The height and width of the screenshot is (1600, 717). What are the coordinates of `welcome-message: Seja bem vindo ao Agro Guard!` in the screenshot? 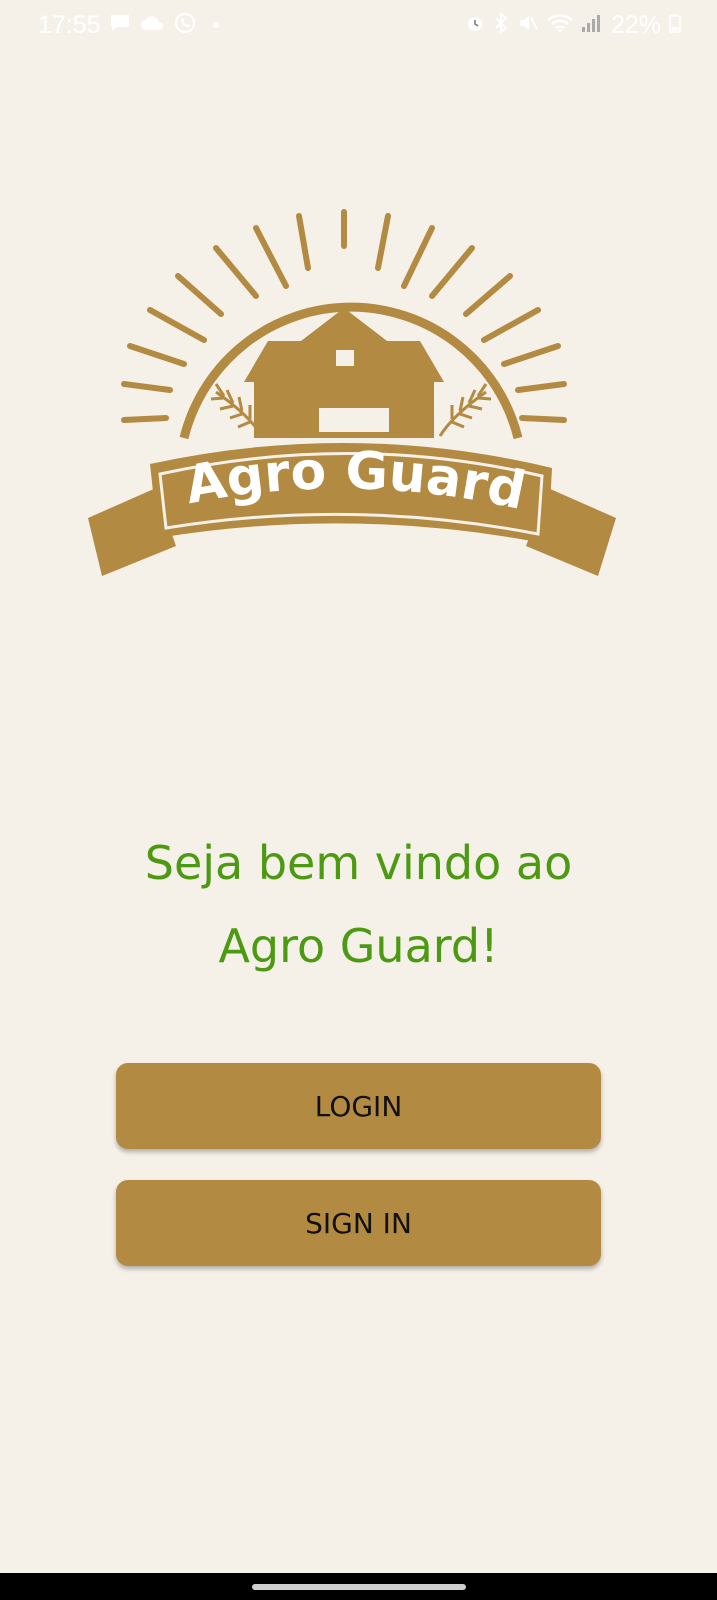 It's located at (358, 905).